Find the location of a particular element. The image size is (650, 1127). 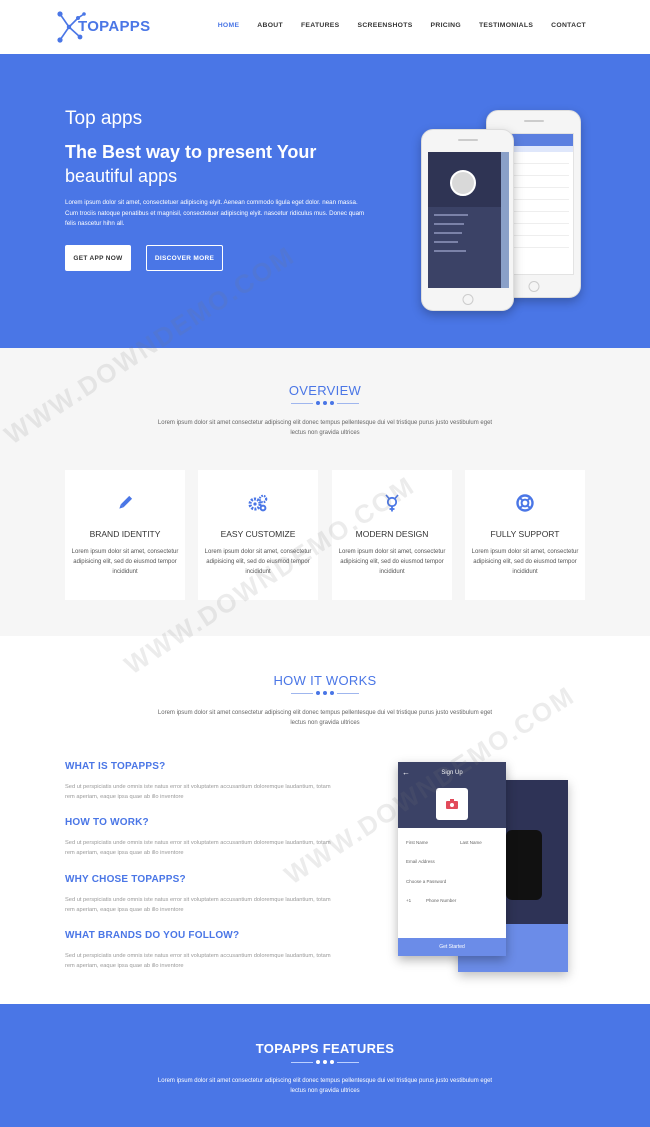

logo: TOPAPPS is located at coordinates (103, 27).